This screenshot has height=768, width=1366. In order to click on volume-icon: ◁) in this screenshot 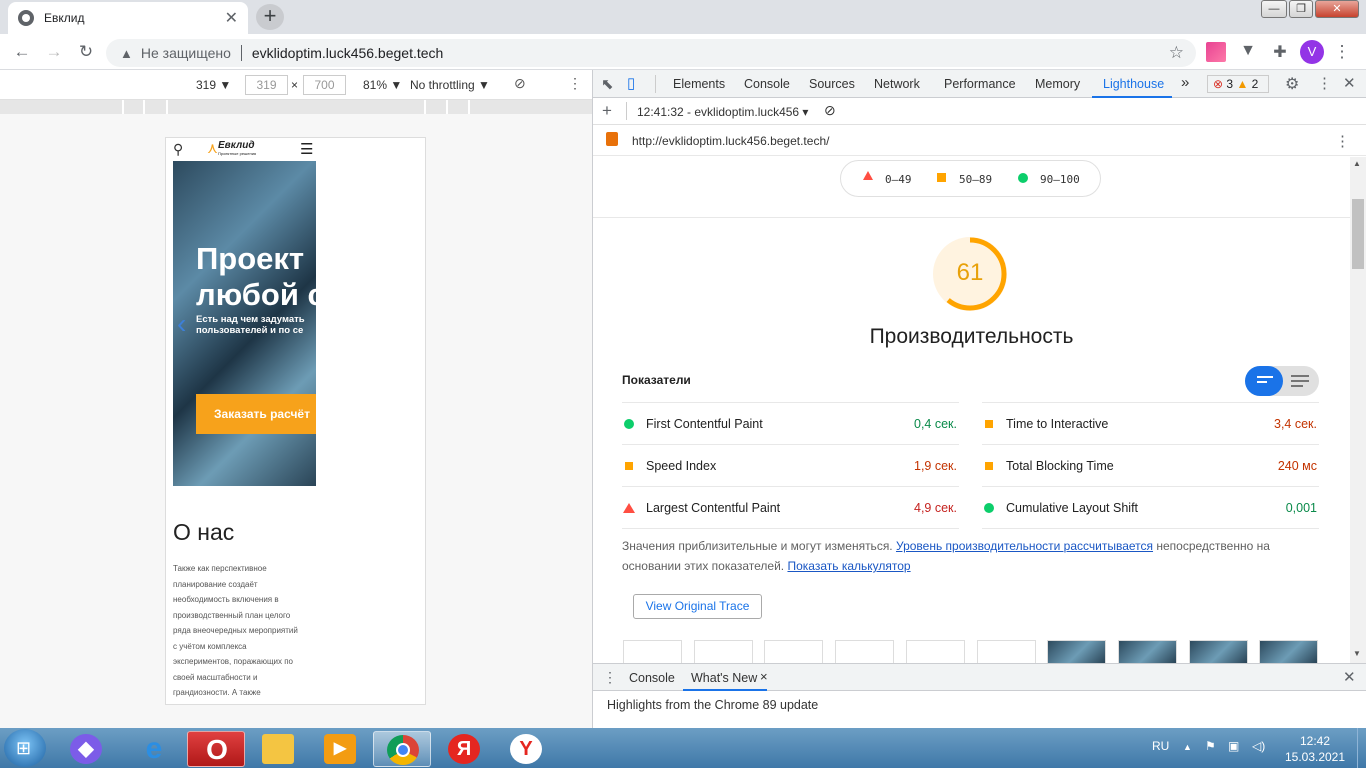, I will do `click(1258, 746)`.